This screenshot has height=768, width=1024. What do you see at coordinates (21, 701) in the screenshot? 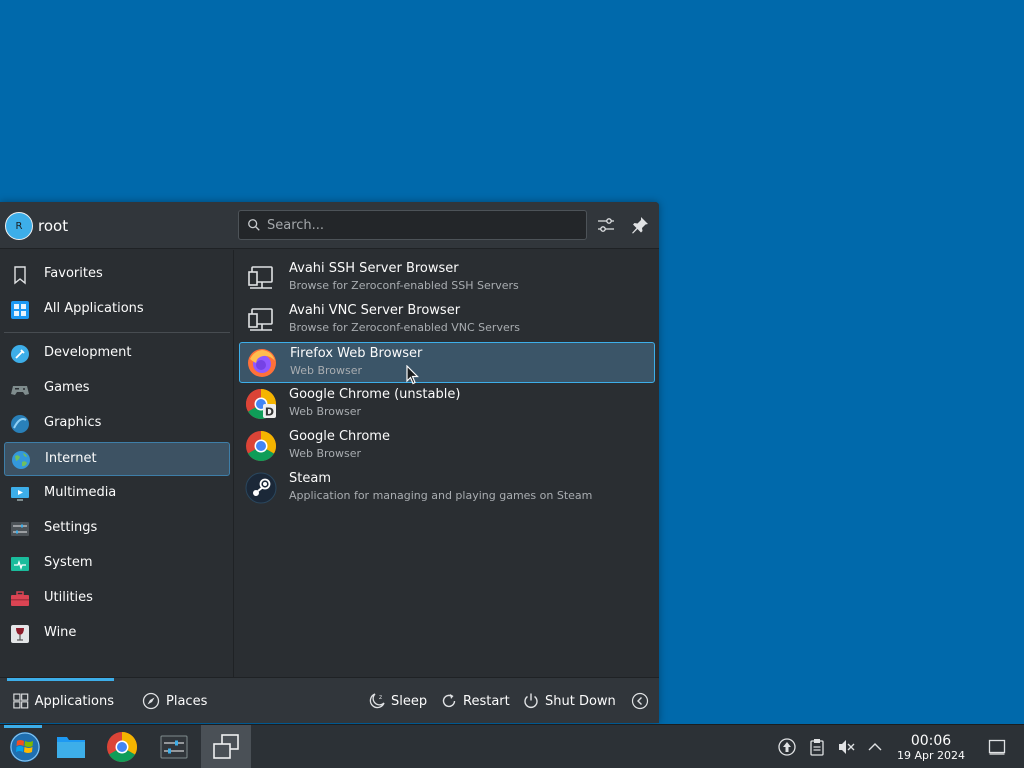
I see `grid-icon` at bounding box center [21, 701].